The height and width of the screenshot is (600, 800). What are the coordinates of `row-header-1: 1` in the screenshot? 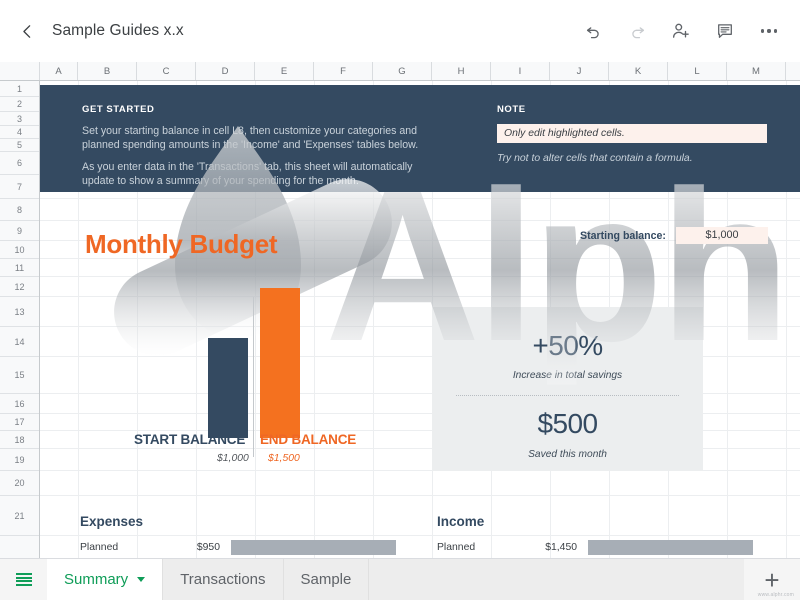 It's located at (19, 89).